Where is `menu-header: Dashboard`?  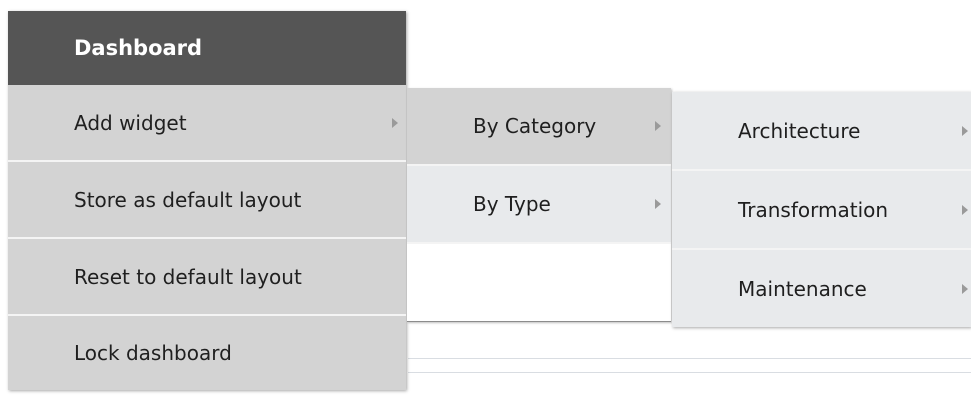
menu-header: Dashboard is located at coordinates (207, 48).